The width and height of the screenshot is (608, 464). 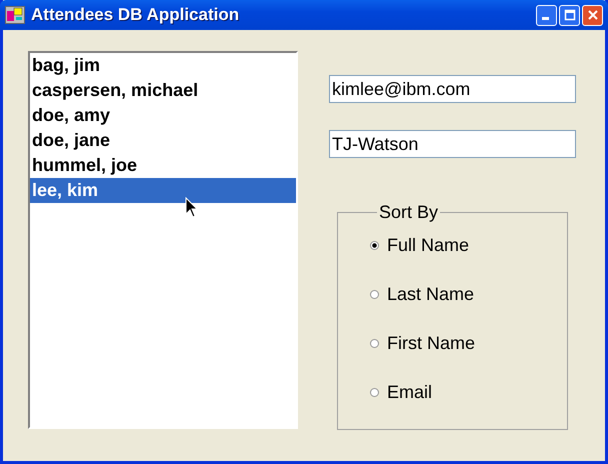 What do you see at coordinates (430, 294) in the screenshot?
I see `radio-label: Last Name` at bounding box center [430, 294].